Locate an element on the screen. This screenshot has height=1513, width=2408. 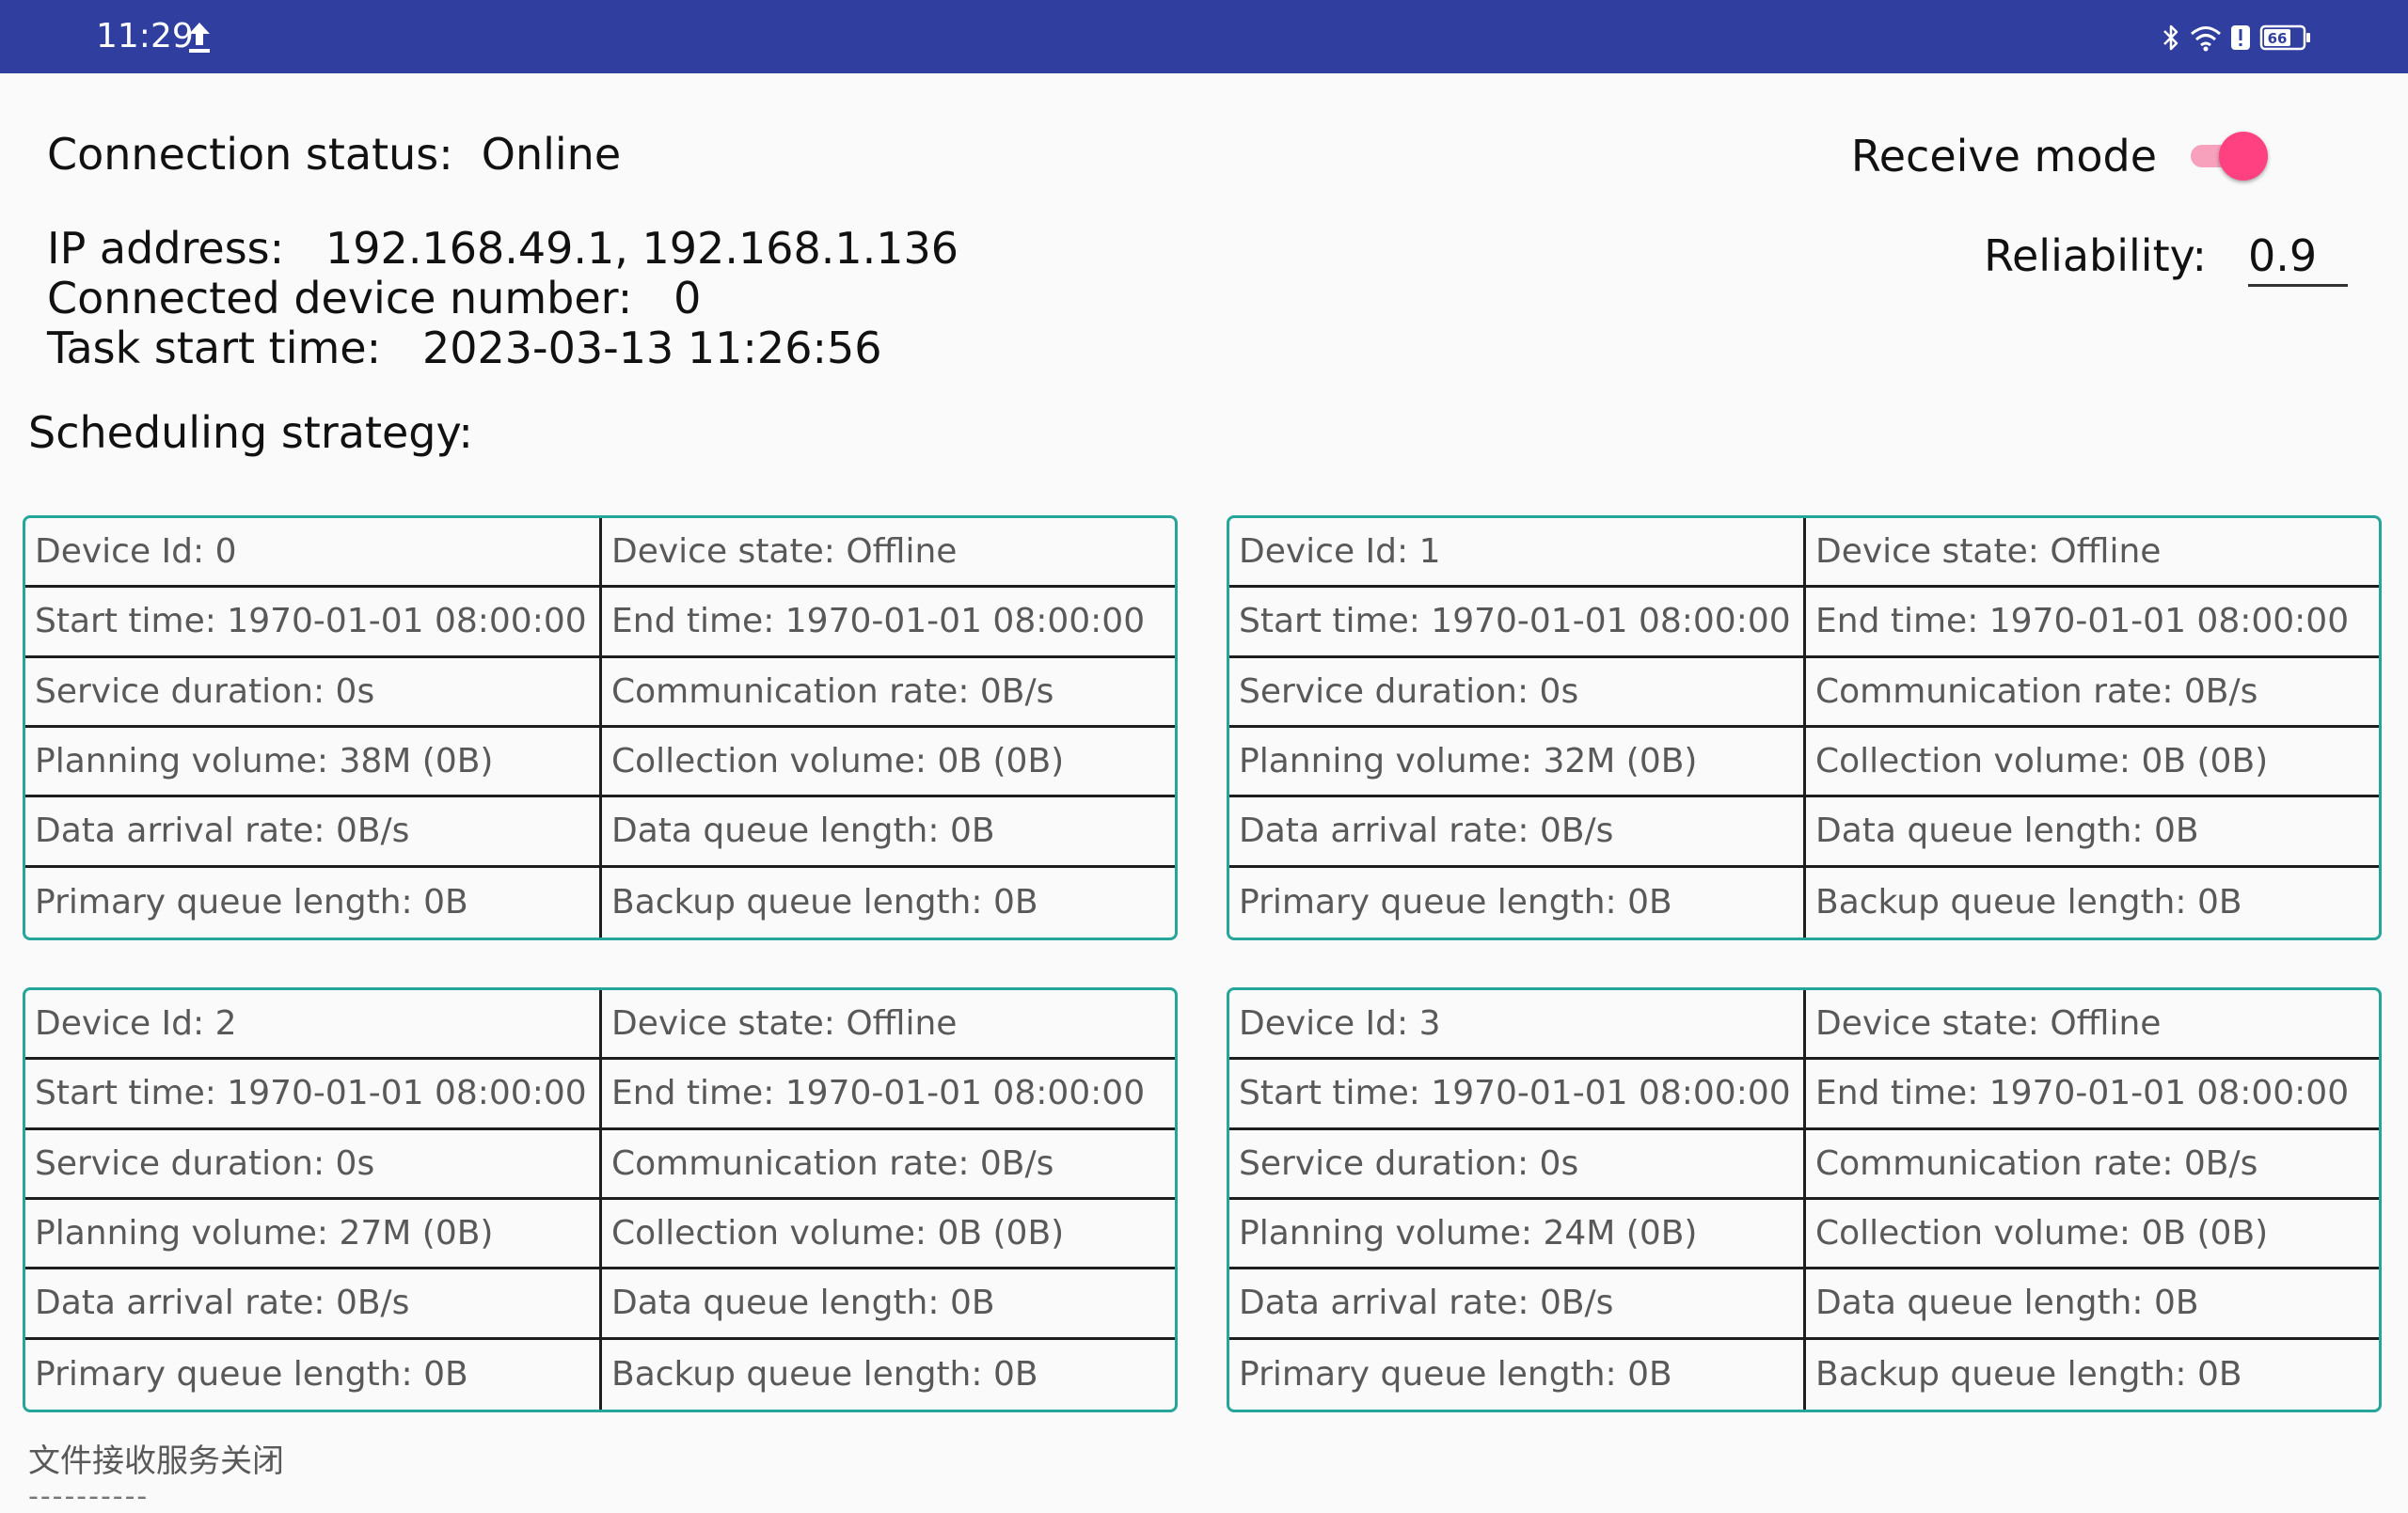
upload-icon is located at coordinates (200, 38).